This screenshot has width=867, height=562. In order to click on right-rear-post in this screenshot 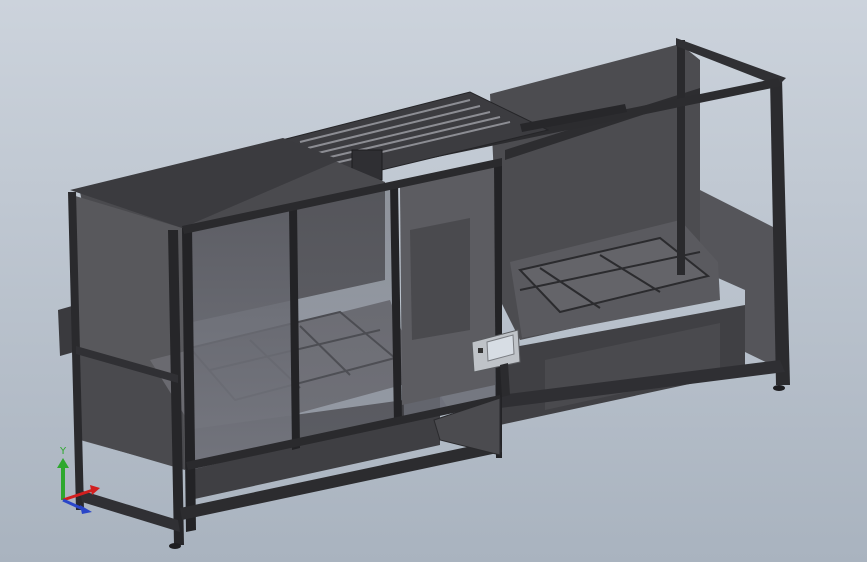, I will do `click(681, 157)`.